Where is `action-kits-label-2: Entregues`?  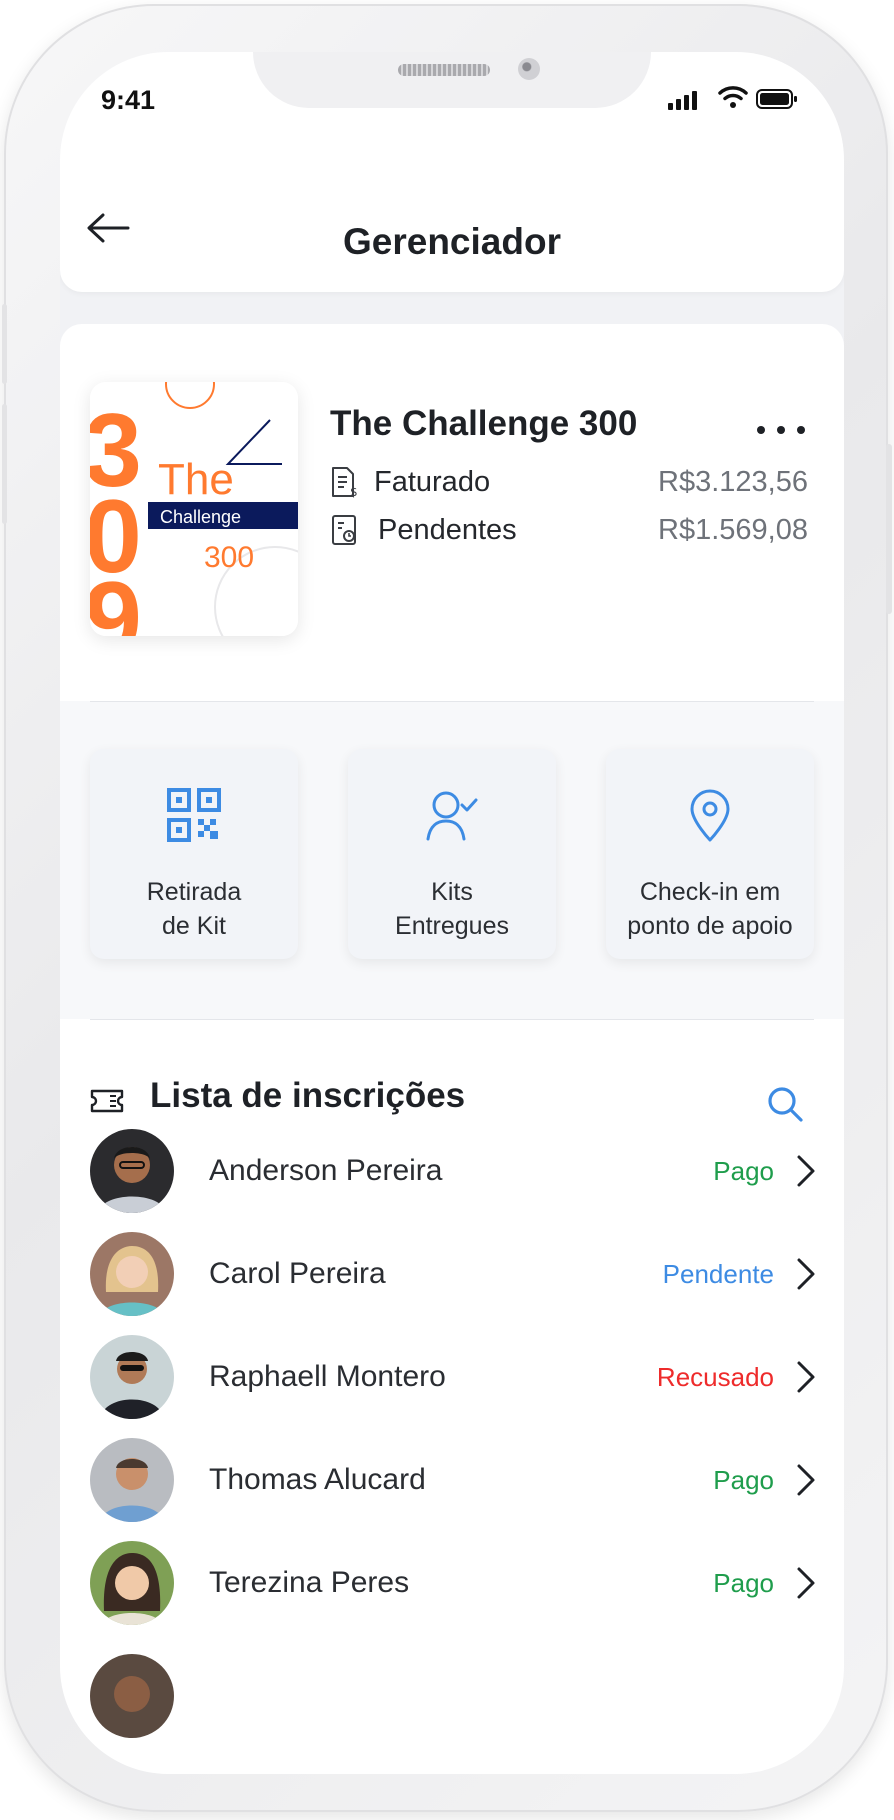
action-kits-label-2: Entregues is located at coordinates (452, 926).